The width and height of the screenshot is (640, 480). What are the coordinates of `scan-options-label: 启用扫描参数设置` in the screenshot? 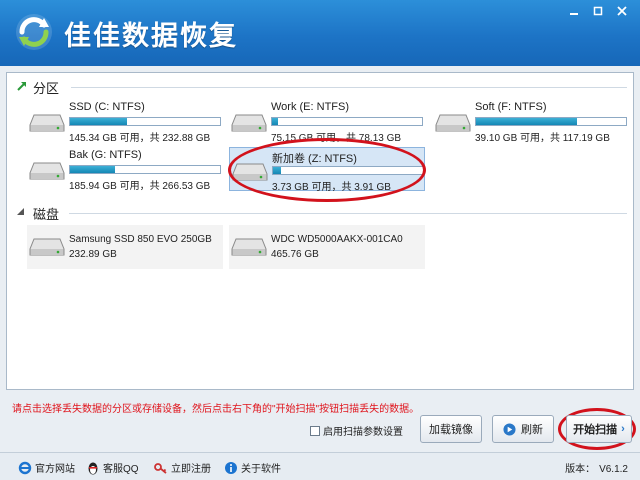 It's located at (363, 432).